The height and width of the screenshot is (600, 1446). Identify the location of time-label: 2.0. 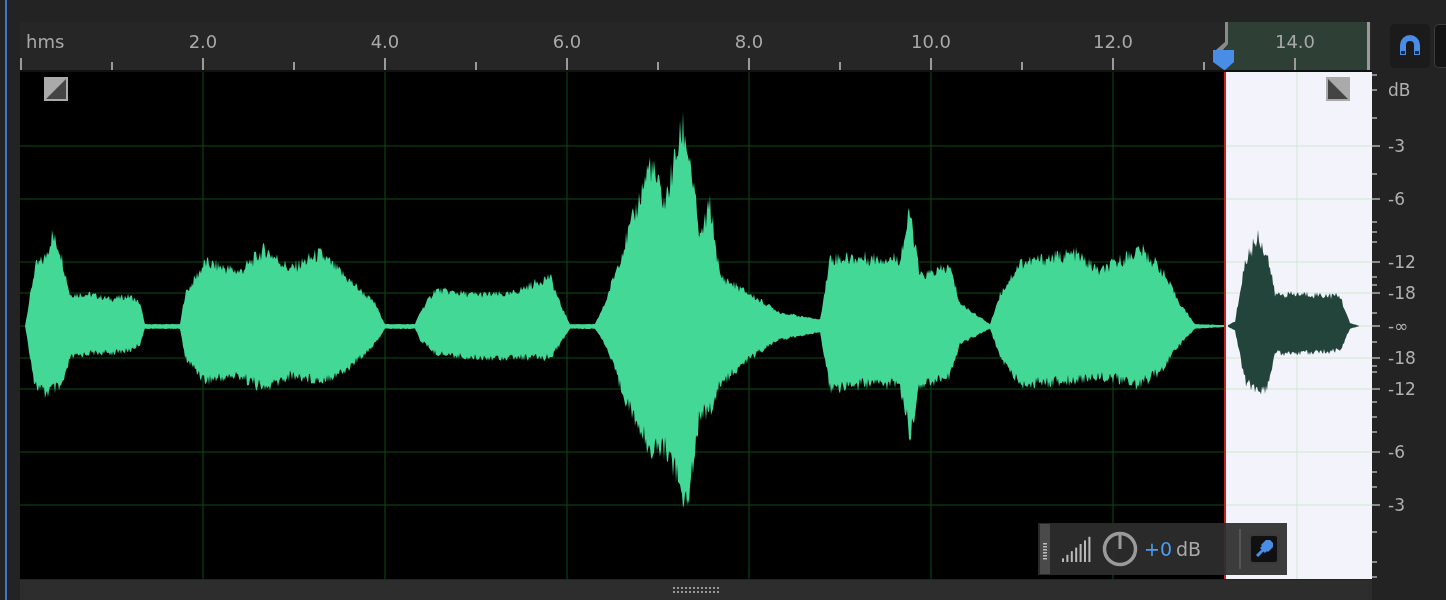
(203, 41).